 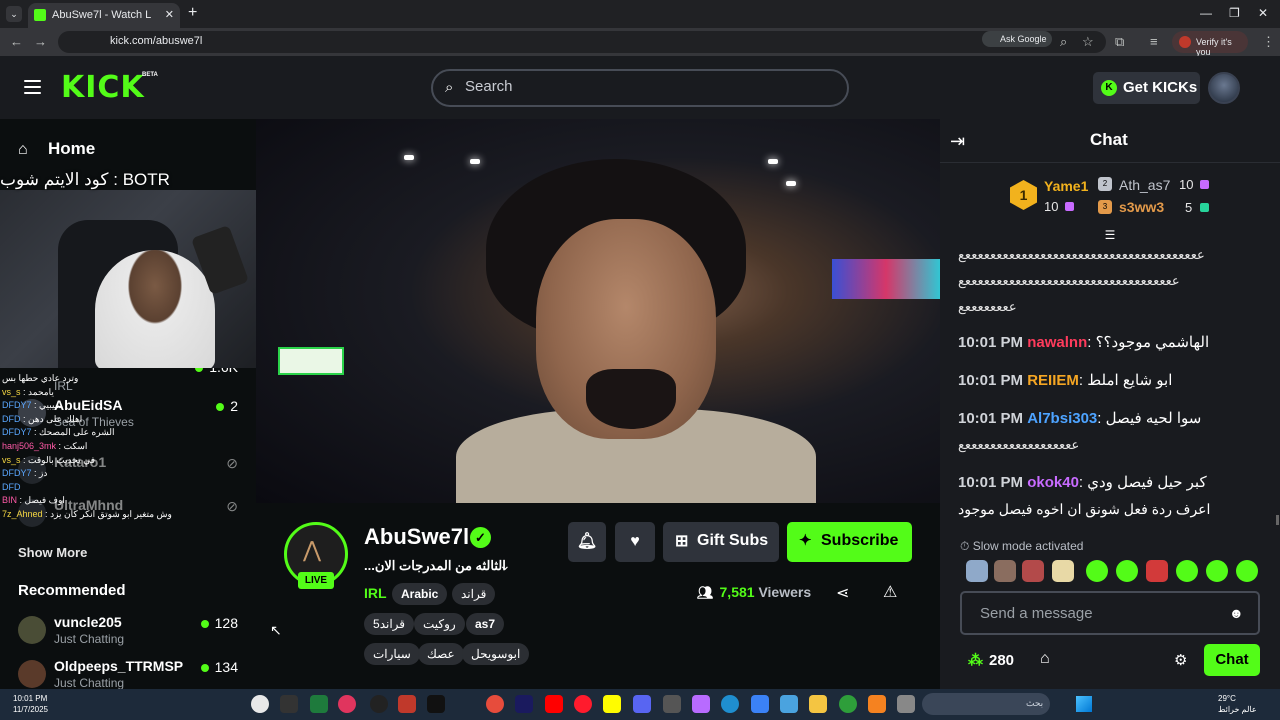 I want to click on collapse-chat-icon: ⇥, so click(x=957, y=141).